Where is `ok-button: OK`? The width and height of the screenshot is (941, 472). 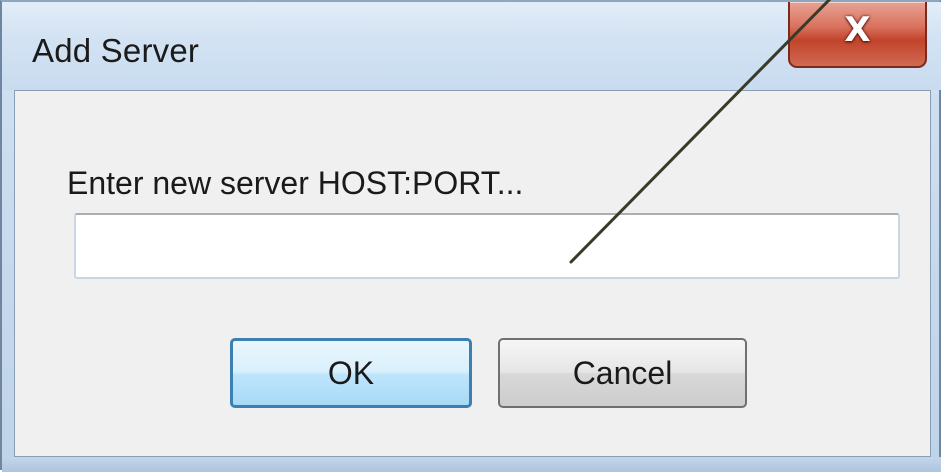 ok-button: OK is located at coordinates (351, 373).